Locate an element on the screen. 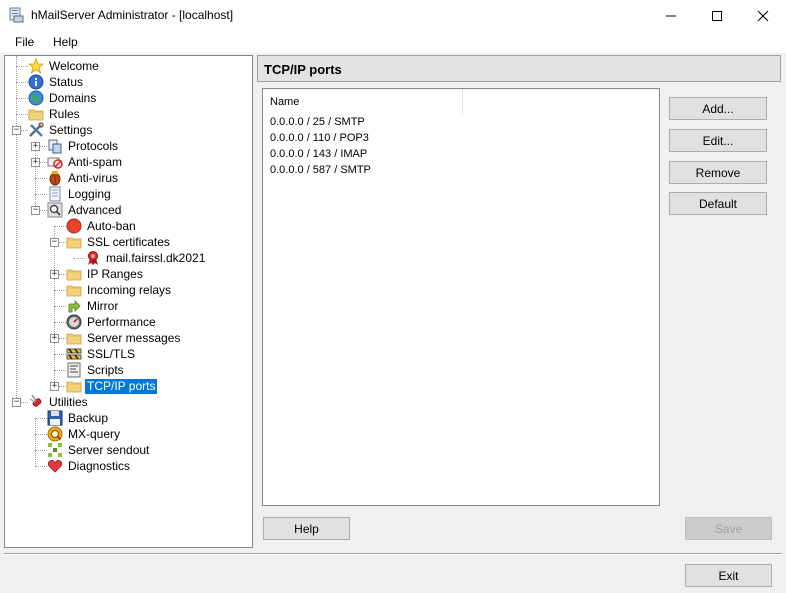 The width and height of the screenshot is (786, 593). tree-item-logging: Logging is located at coordinates (80, 194).